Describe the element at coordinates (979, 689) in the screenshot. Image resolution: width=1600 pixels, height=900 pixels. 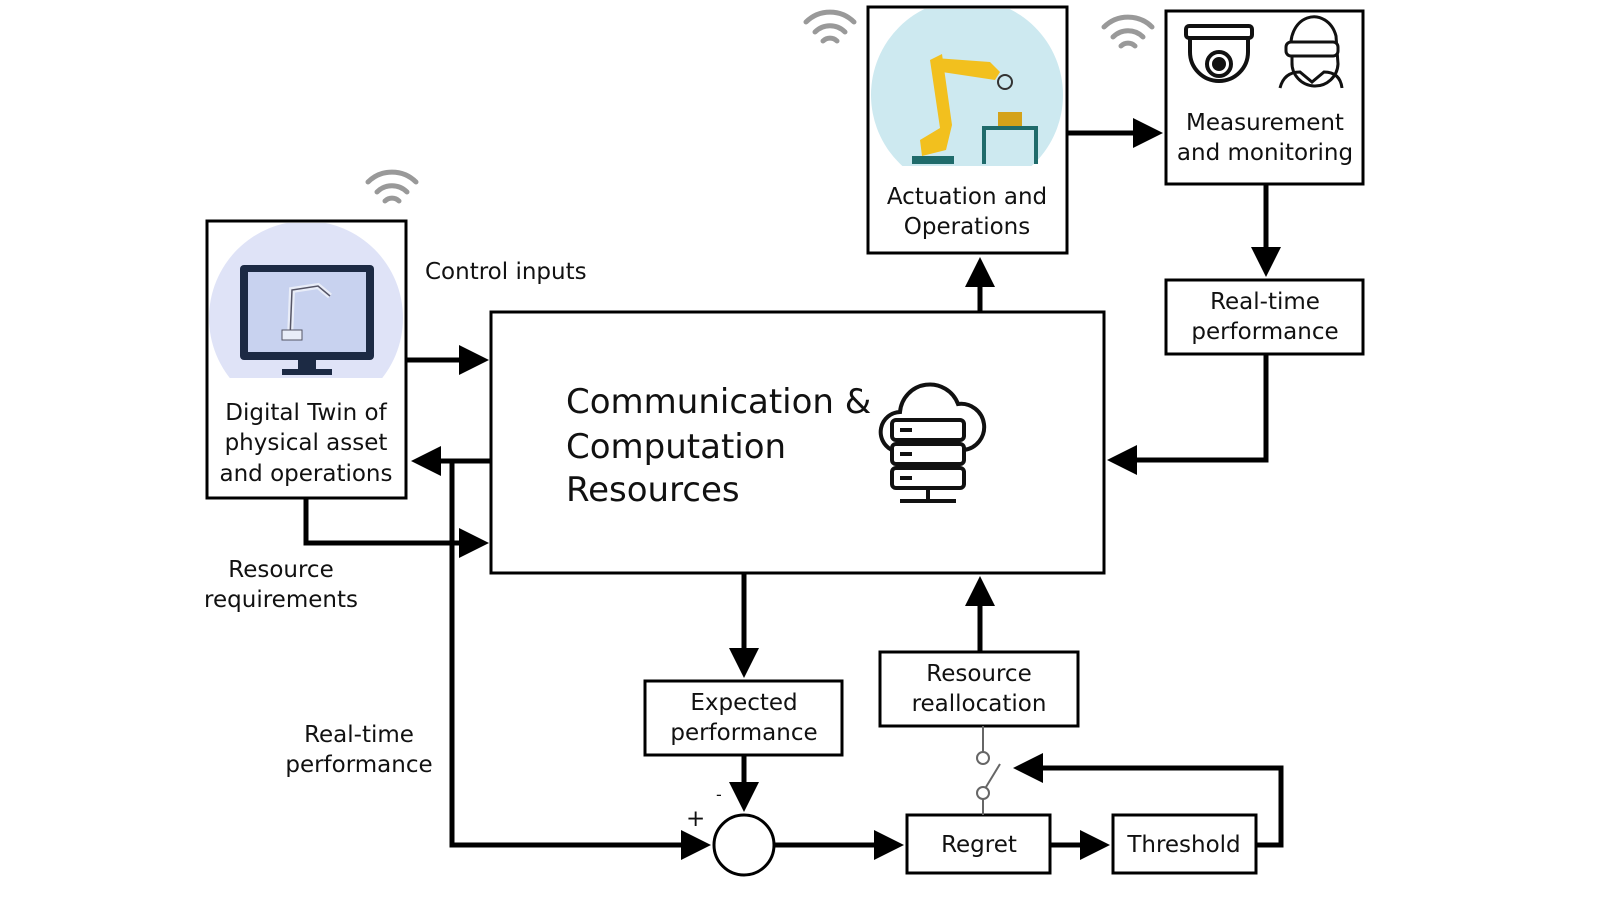
I see `resource-reallocation-node: Resource reallocation` at that location.